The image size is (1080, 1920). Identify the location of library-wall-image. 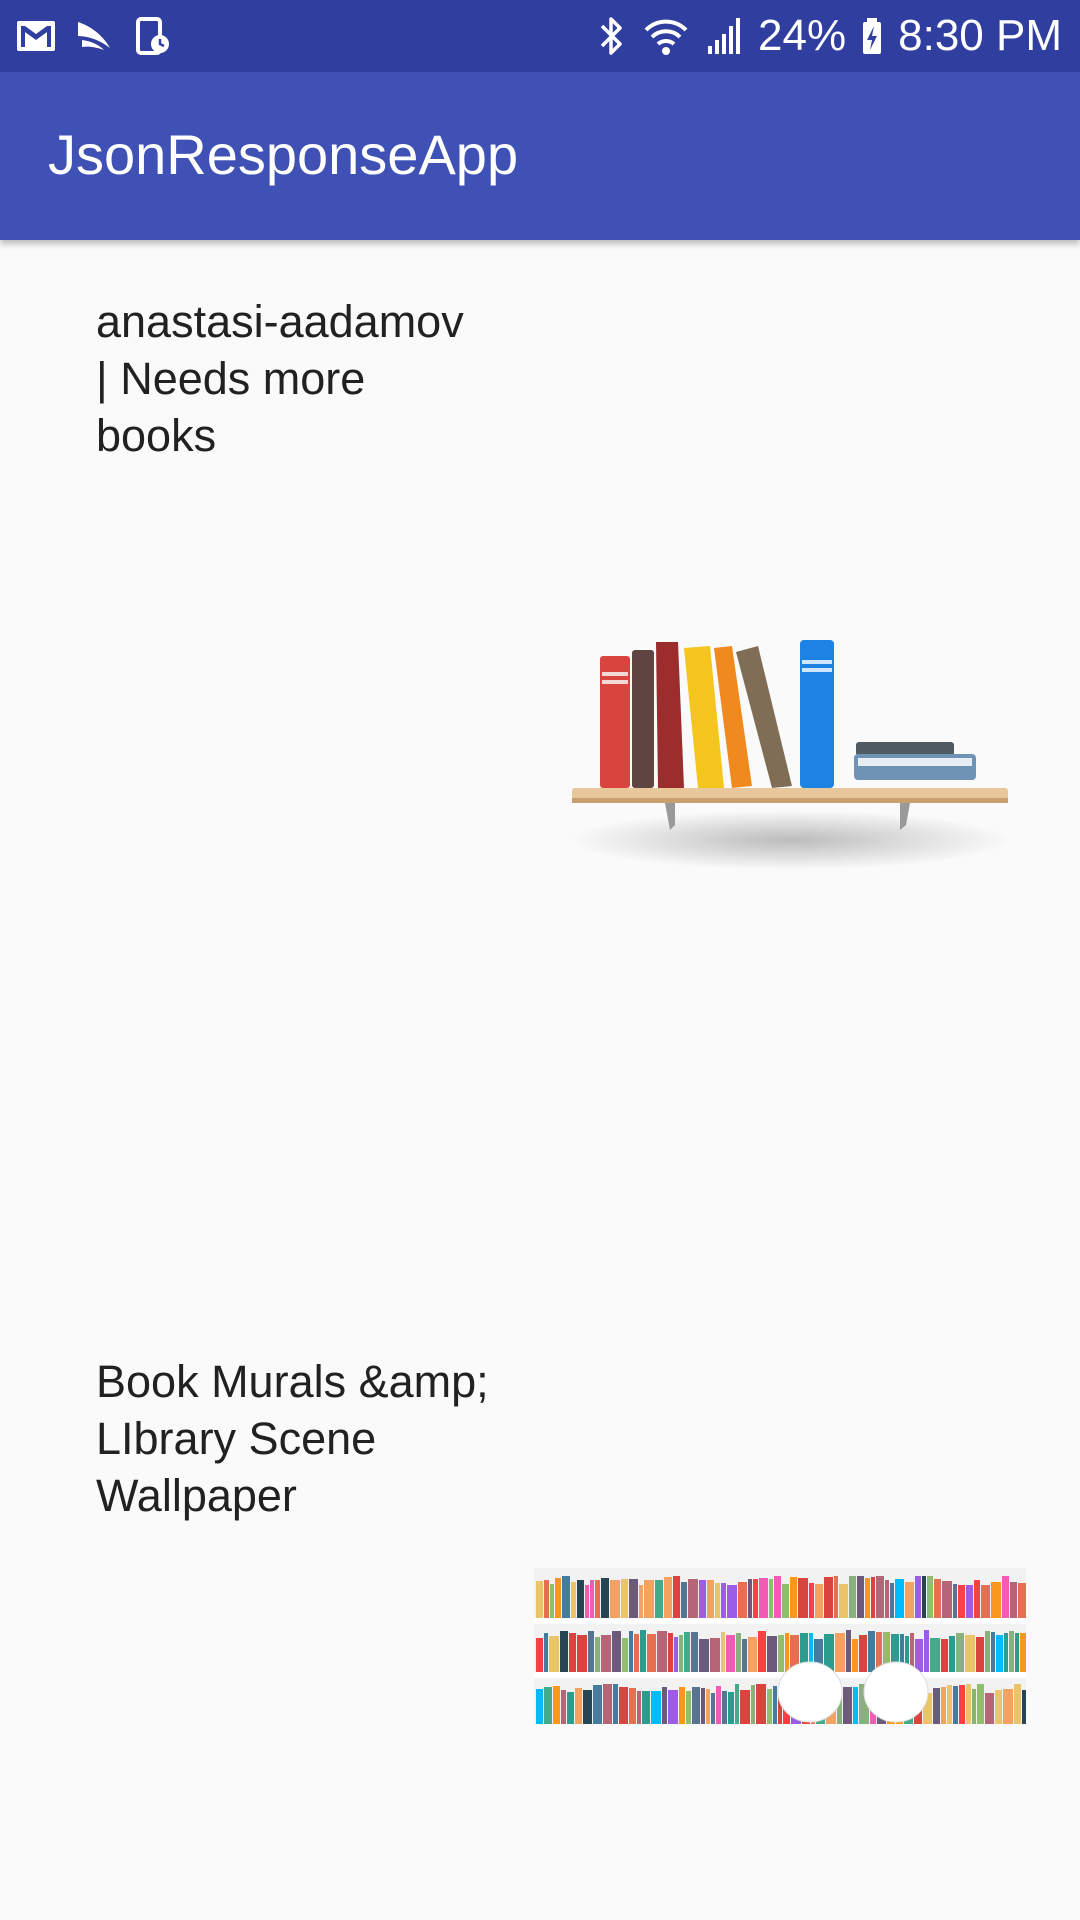
(780, 1646).